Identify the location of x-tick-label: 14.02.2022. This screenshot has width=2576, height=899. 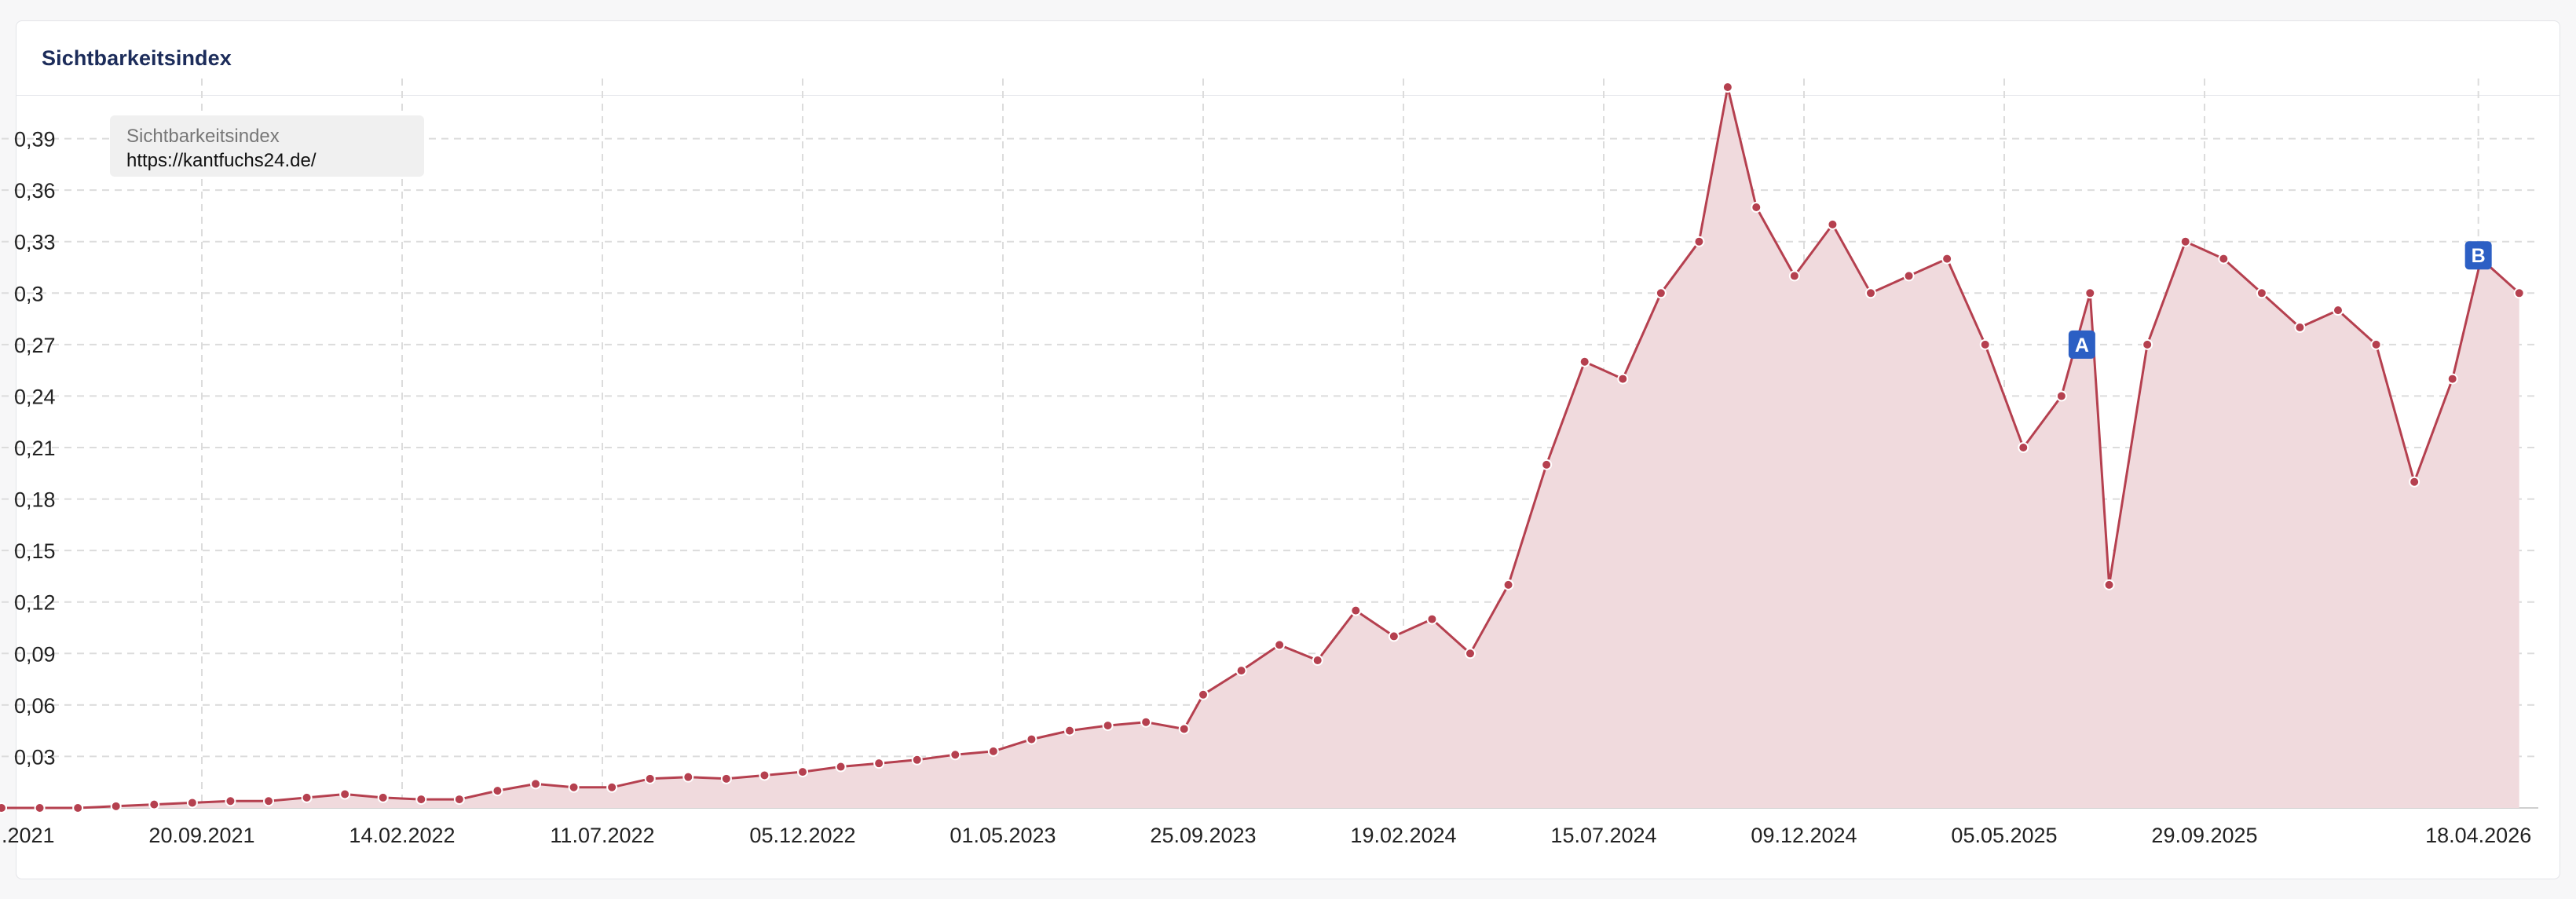
(402, 835).